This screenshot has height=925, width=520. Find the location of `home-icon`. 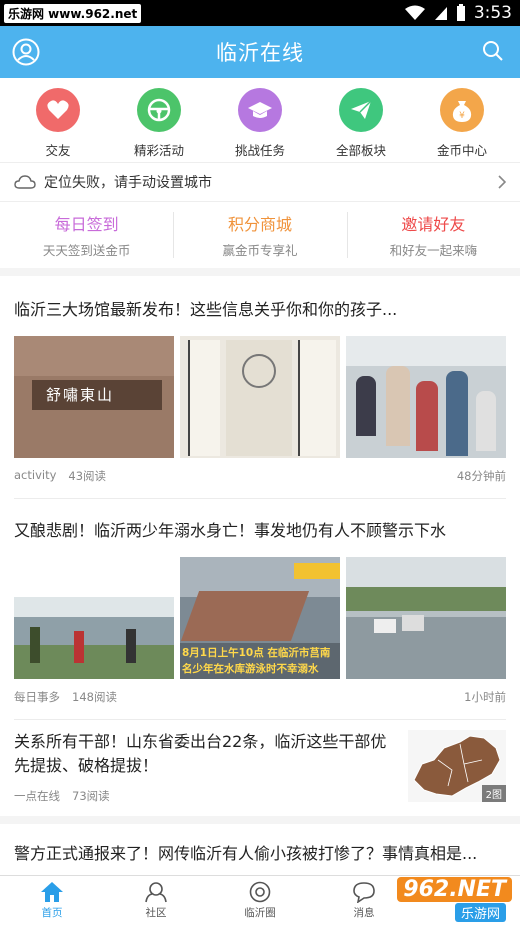

home-icon is located at coordinates (52, 892).